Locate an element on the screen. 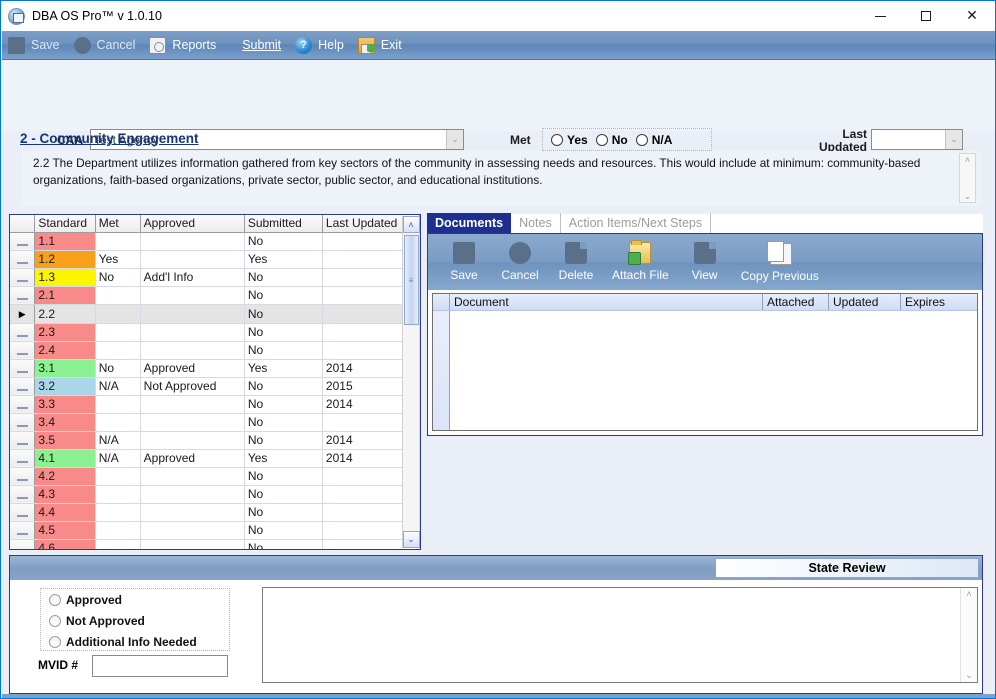  met-radio-yes: Yes is located at coordinates (569, 140).